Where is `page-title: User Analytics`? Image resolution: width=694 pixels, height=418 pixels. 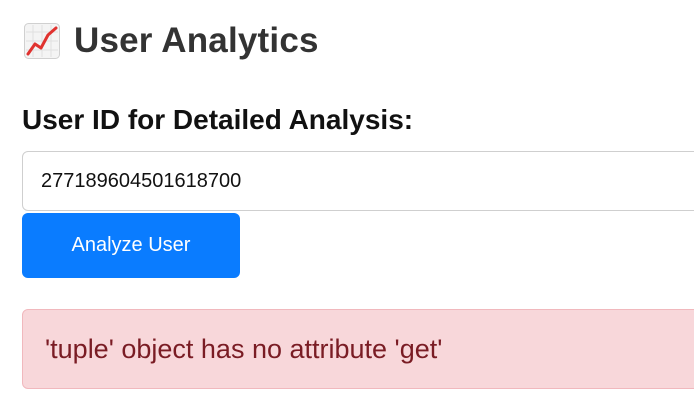 page-title: User Analytics is located at coordinates (196, 40).